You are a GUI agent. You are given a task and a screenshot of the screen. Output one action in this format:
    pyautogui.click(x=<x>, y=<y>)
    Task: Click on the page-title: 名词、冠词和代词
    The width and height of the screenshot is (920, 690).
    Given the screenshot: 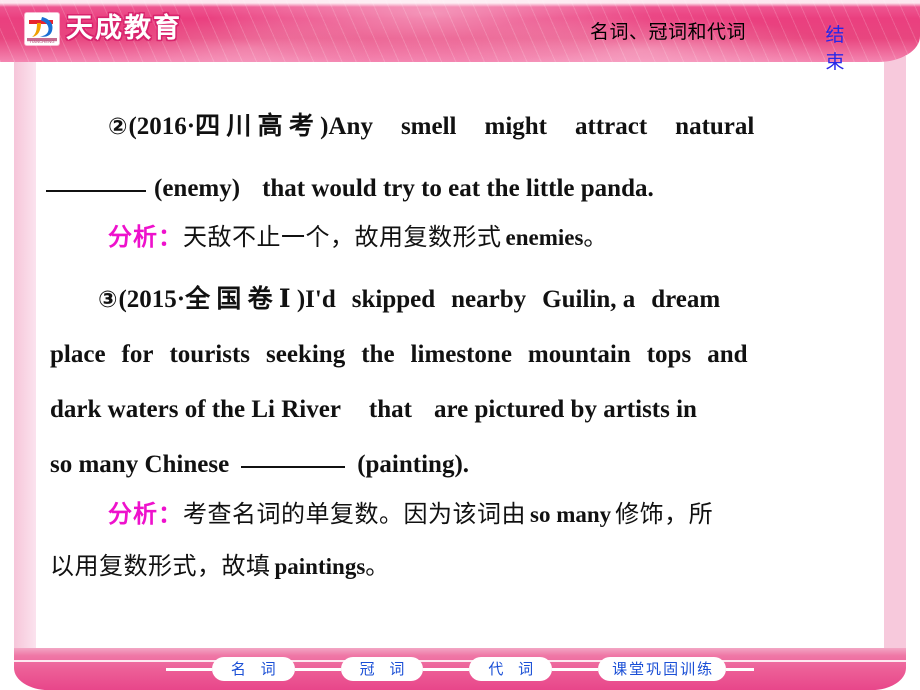 What is the action you would take?
    pyautogui.click(x=668, y=32)
    